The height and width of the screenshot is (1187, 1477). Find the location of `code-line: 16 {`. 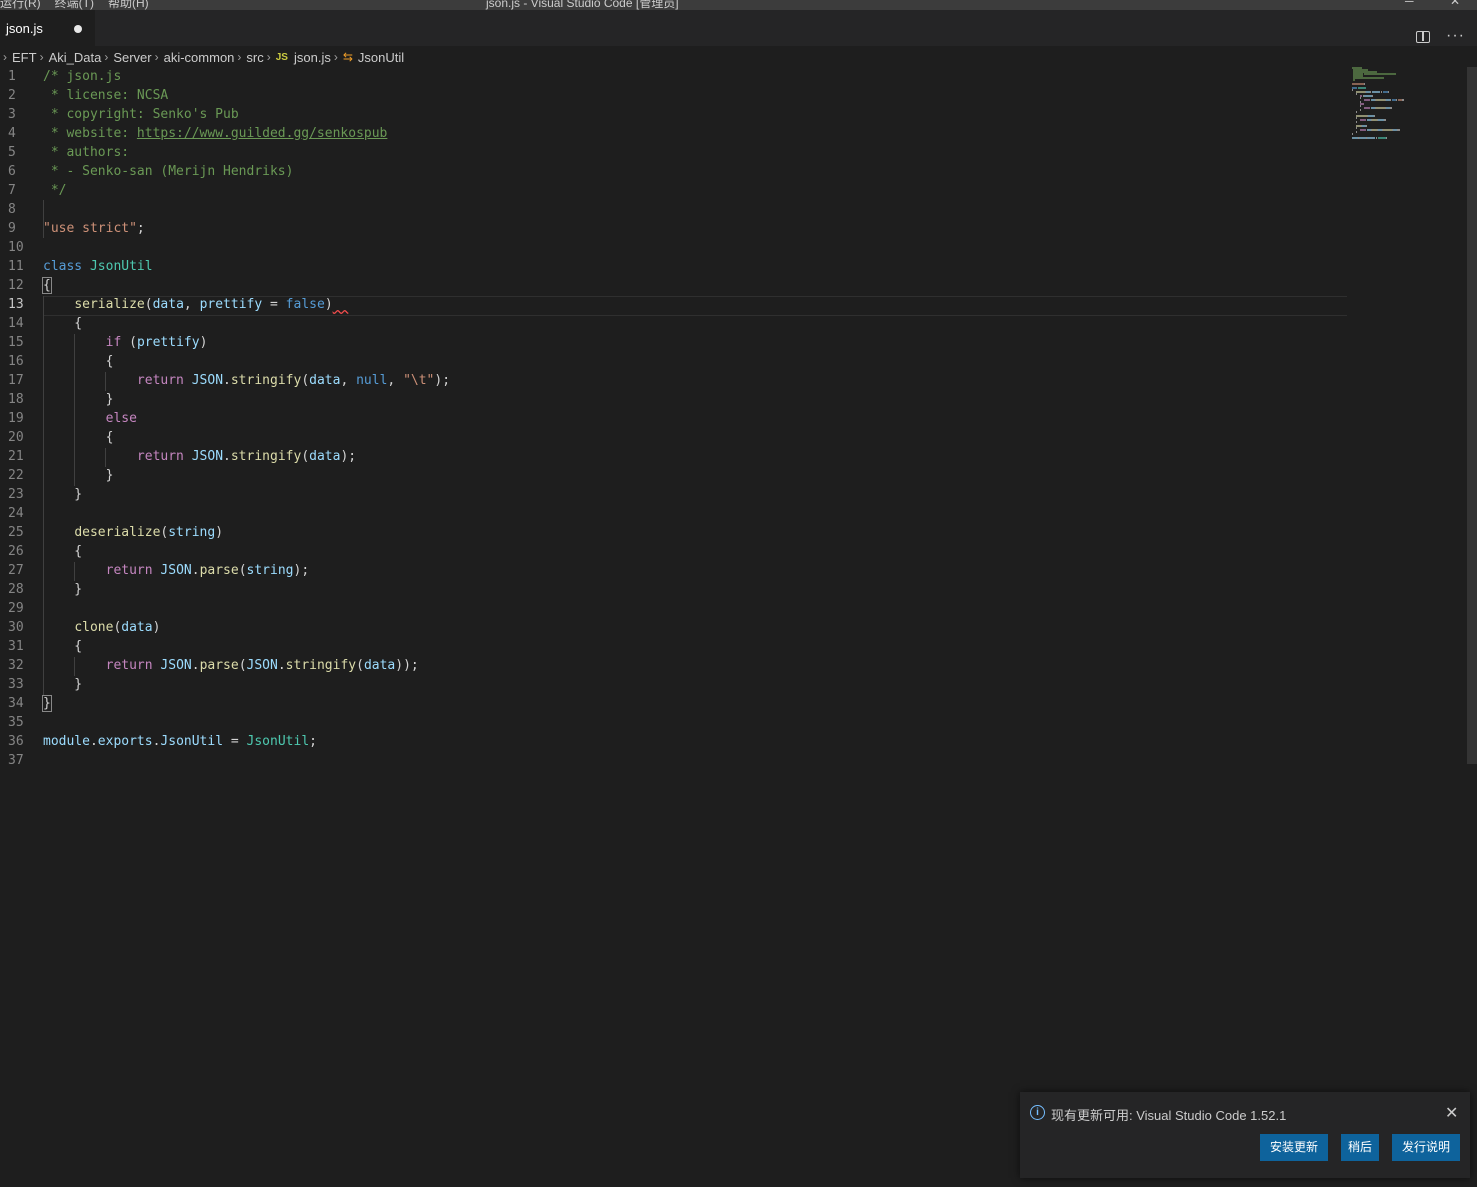

code-line: 16 { is located at coordinates (673, 361).